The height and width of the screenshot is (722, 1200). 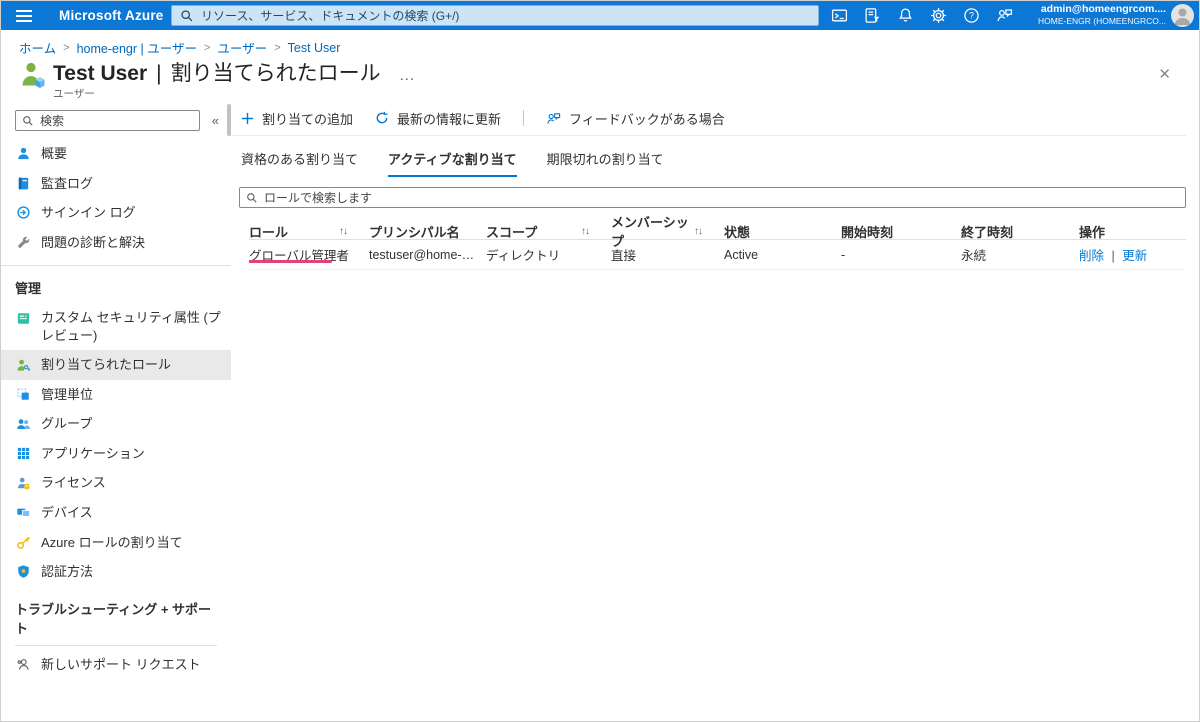 I want to click on sidebar-item-groups: グループ, so click(x=116, y=424).